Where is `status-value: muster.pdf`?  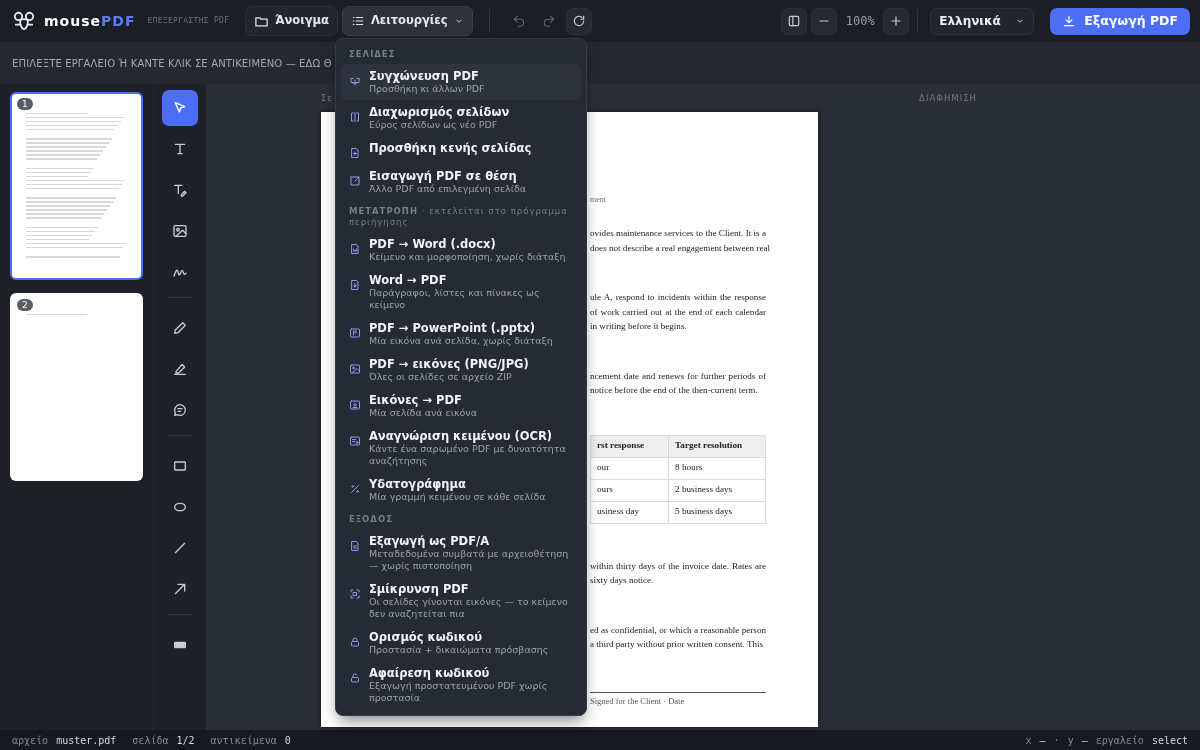 status-value: muster.pdf is located at coordinates (86, 740).